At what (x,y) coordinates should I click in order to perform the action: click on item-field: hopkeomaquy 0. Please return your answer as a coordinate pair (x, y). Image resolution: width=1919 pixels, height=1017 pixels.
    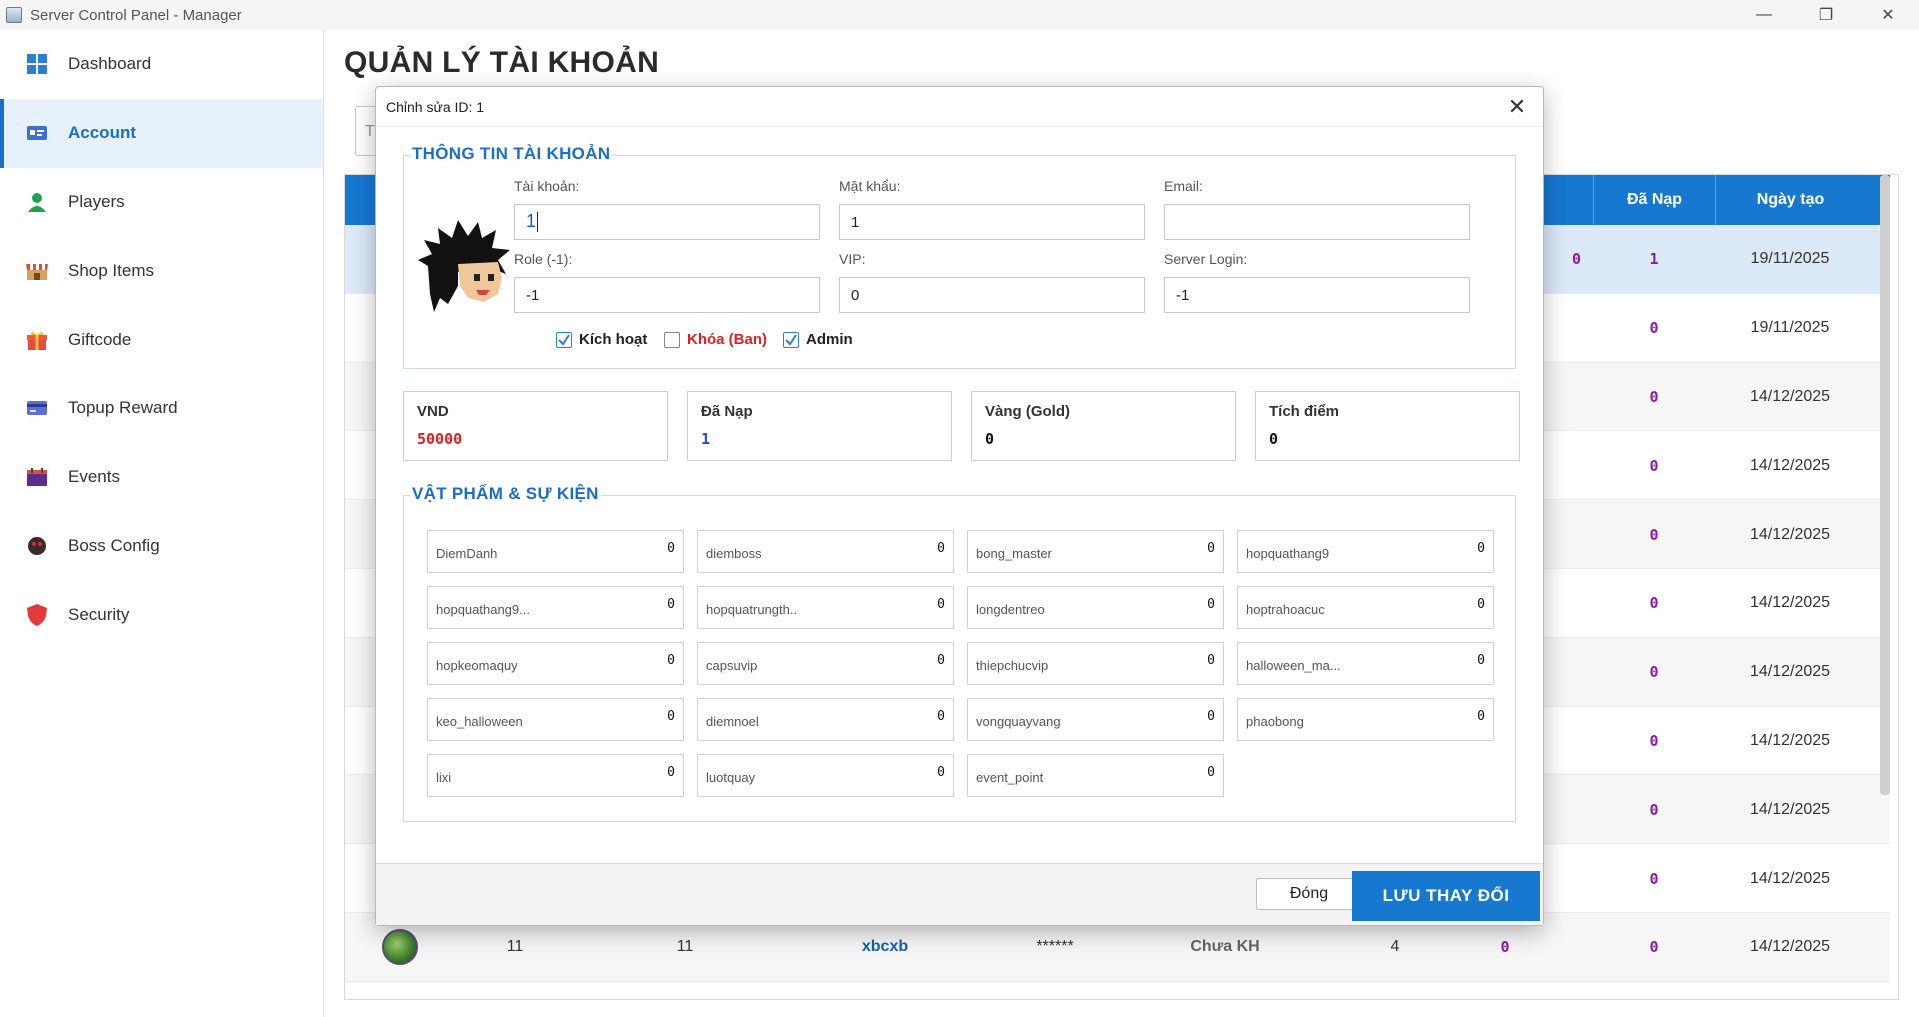
    Looking at the image, I should click on (555, 663).